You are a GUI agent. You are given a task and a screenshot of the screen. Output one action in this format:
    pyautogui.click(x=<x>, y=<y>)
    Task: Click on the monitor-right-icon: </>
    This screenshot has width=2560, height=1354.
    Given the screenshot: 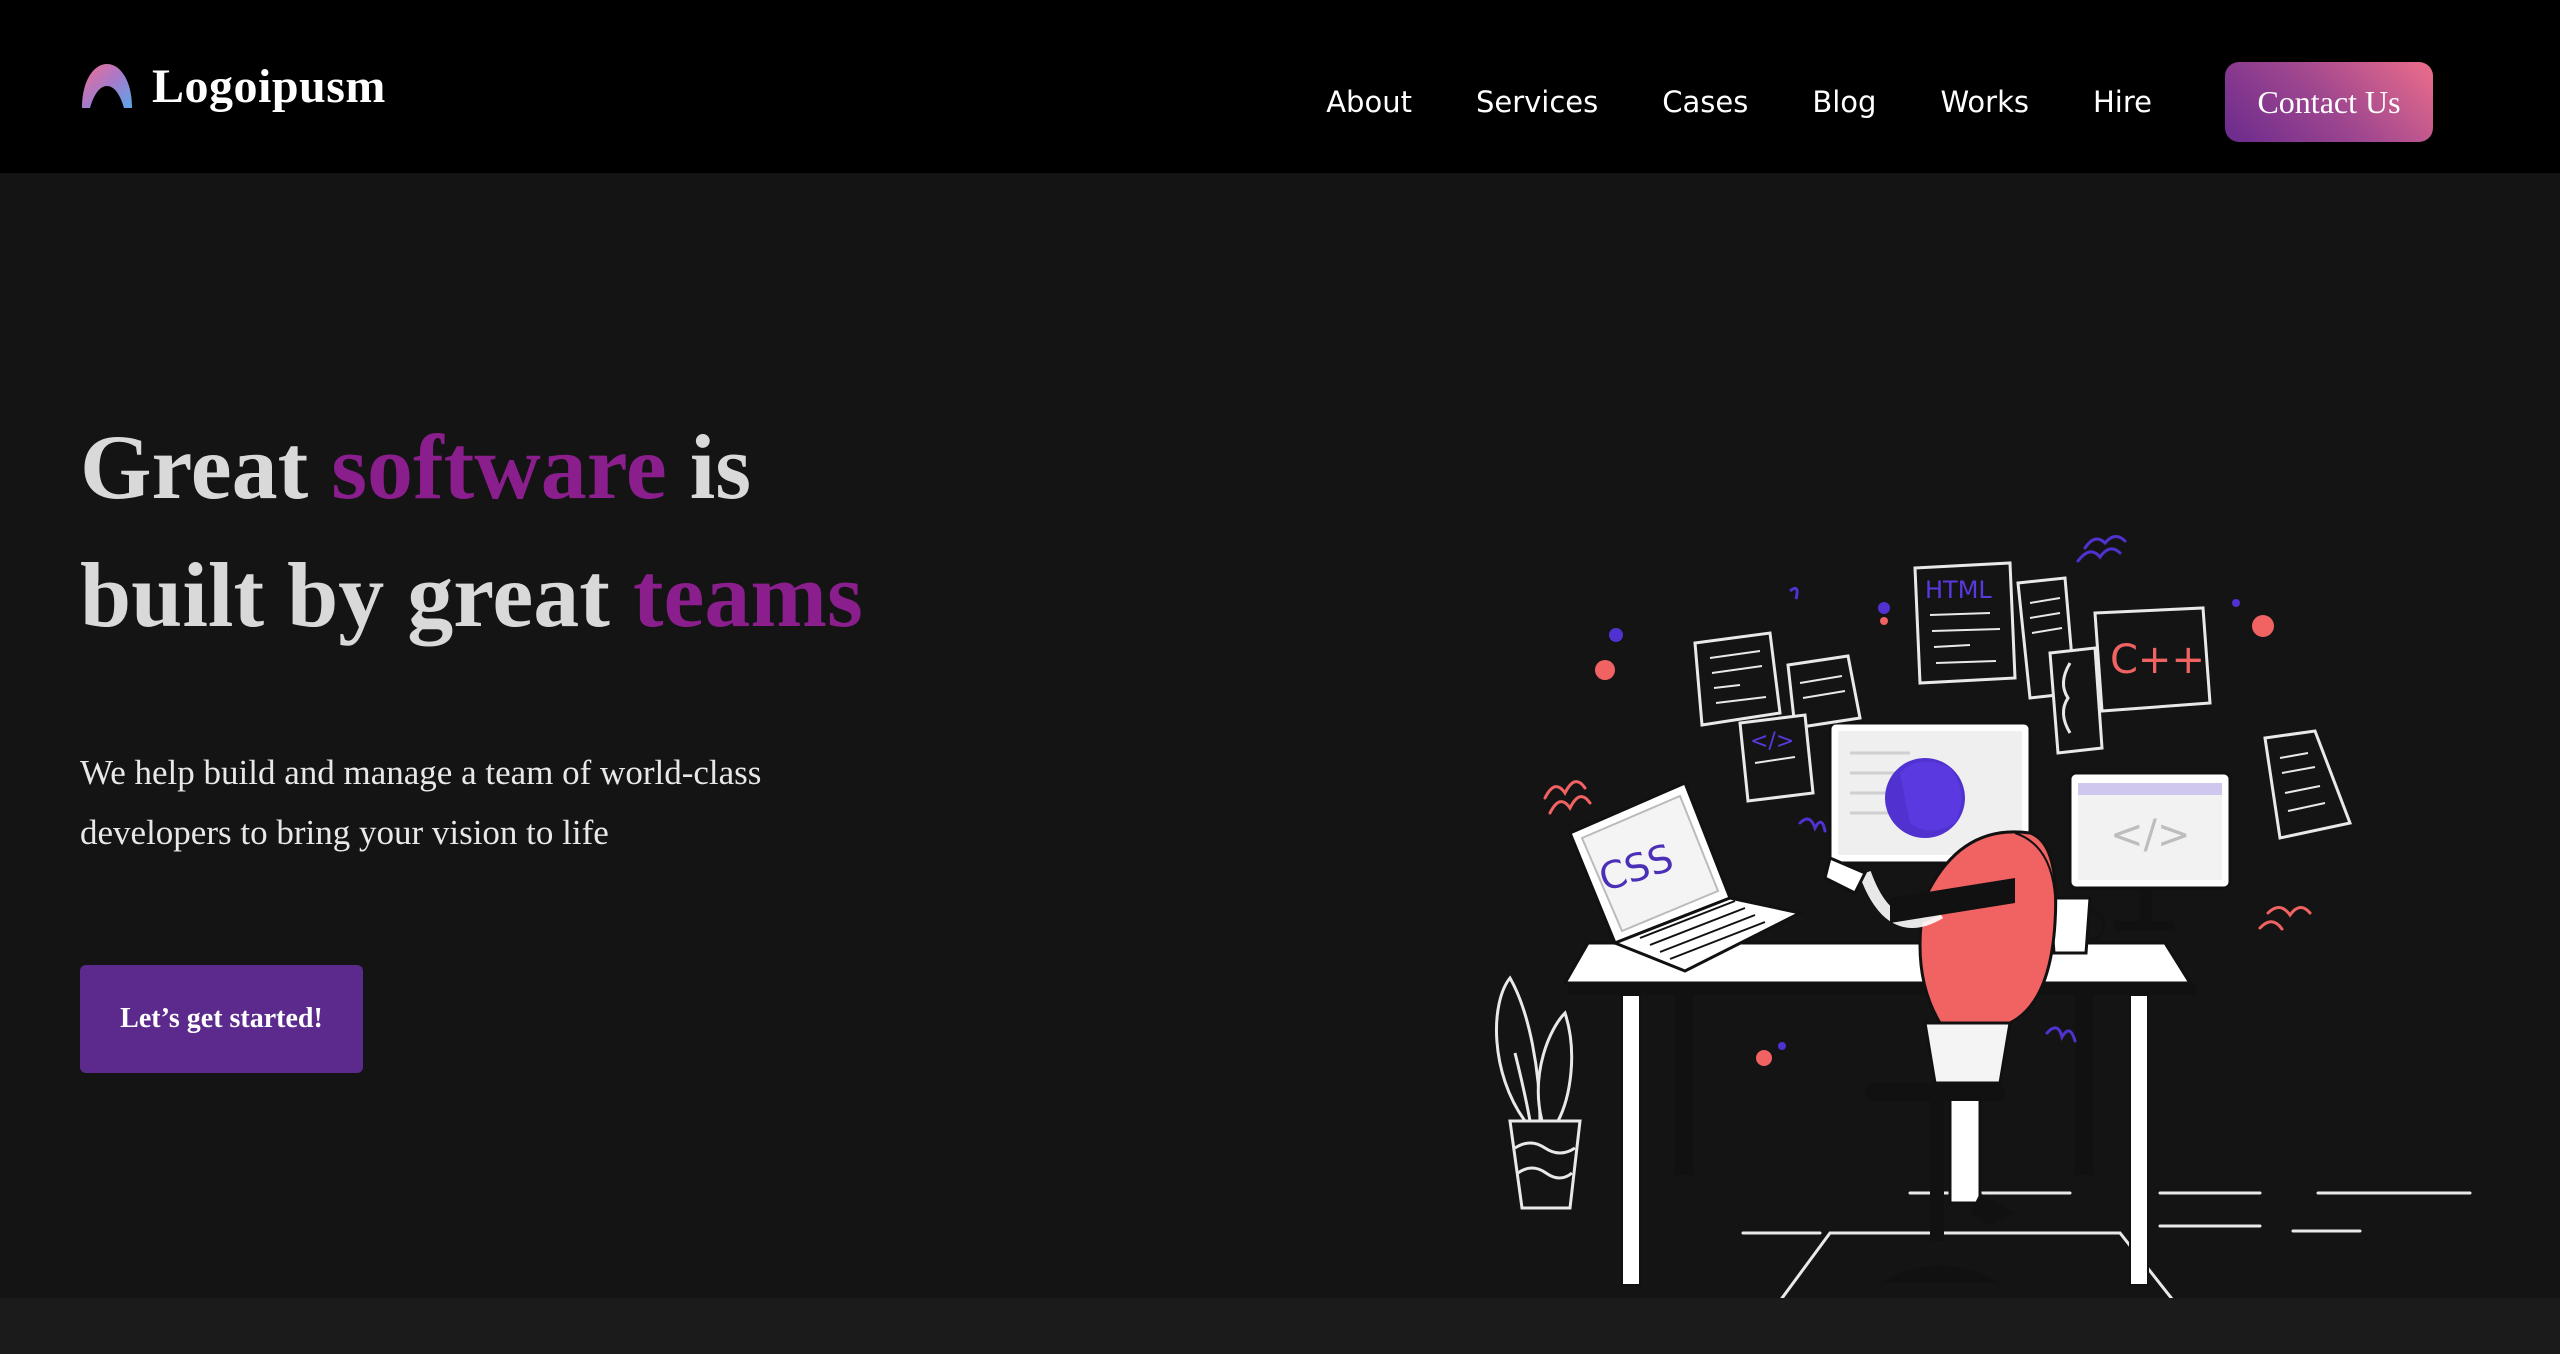 What is the action you would take?
    pyautogui.click(x=2150, y=851)
    